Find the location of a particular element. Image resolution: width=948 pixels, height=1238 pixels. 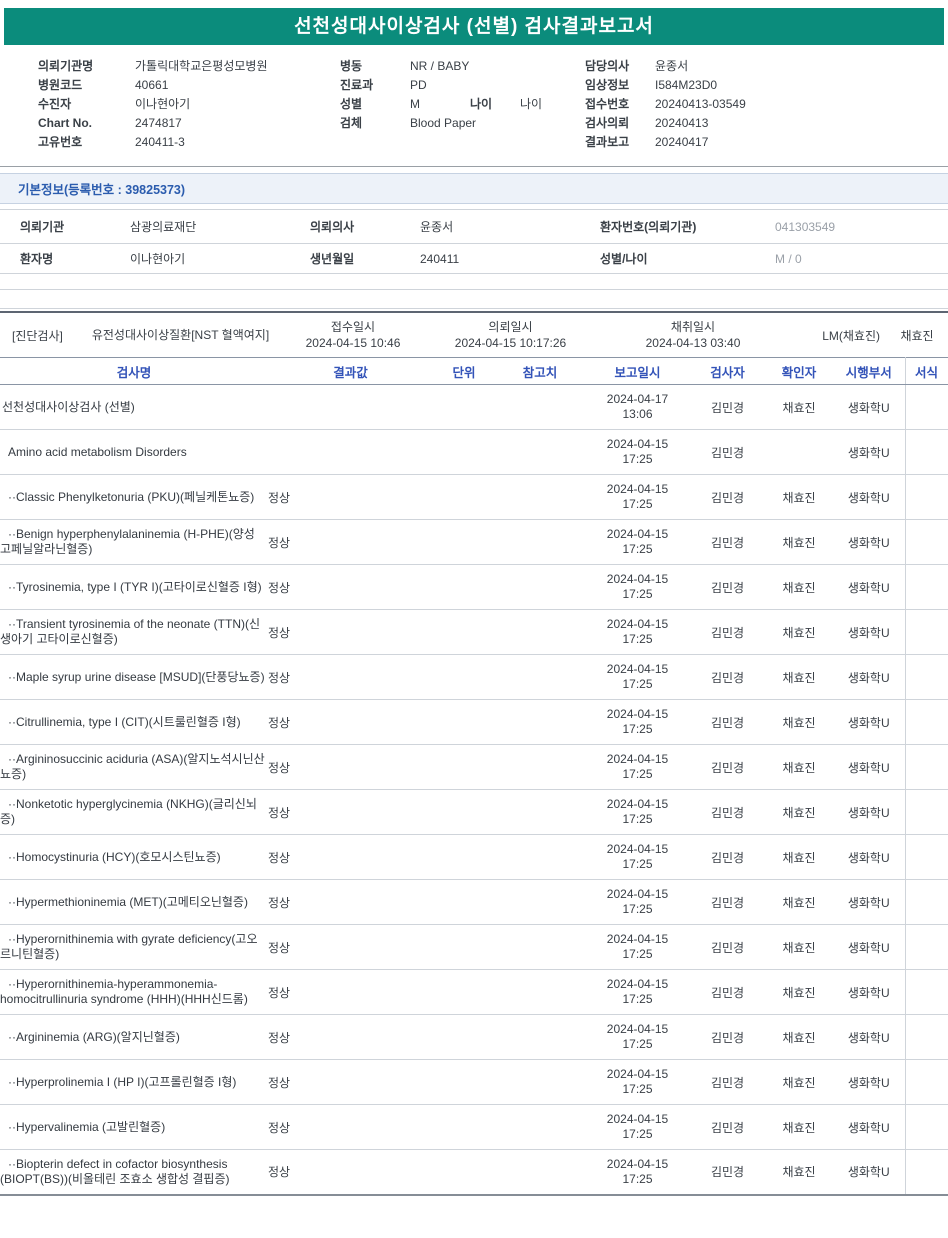

info-row: 병원코드 40661 is located at coordinates (189, 85).